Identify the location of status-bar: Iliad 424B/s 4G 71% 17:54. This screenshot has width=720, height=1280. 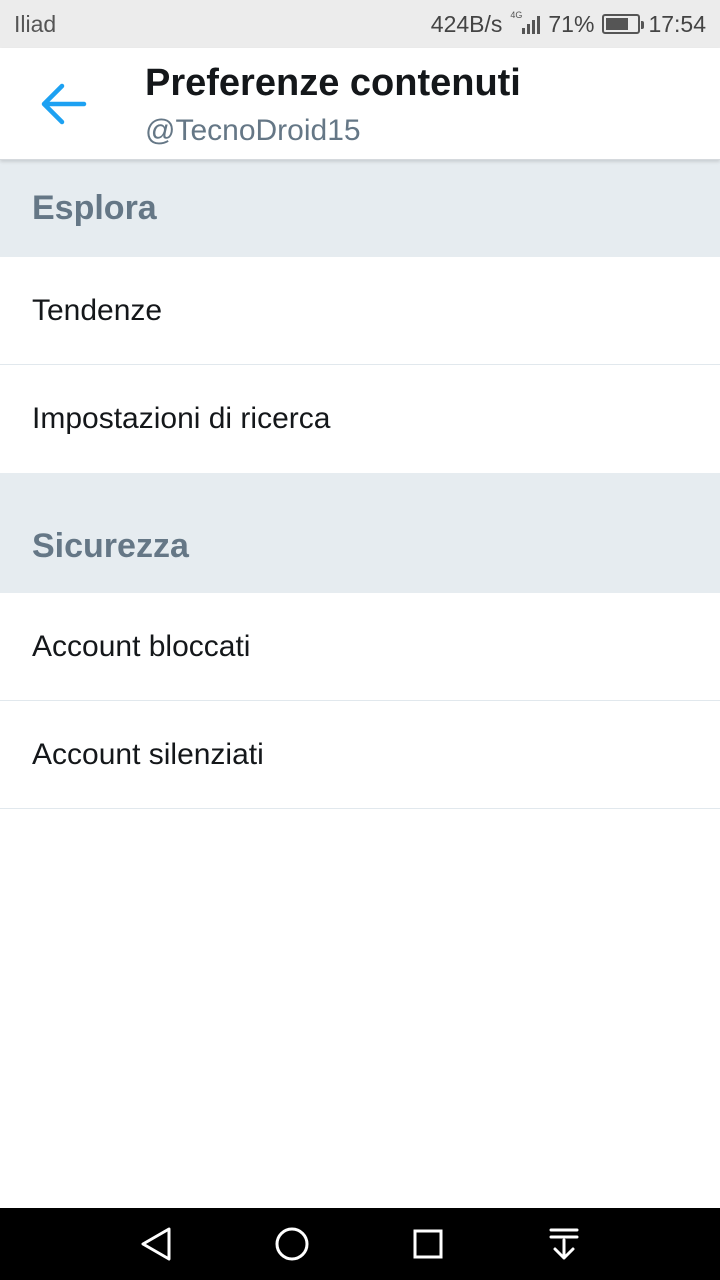
(360, 24).